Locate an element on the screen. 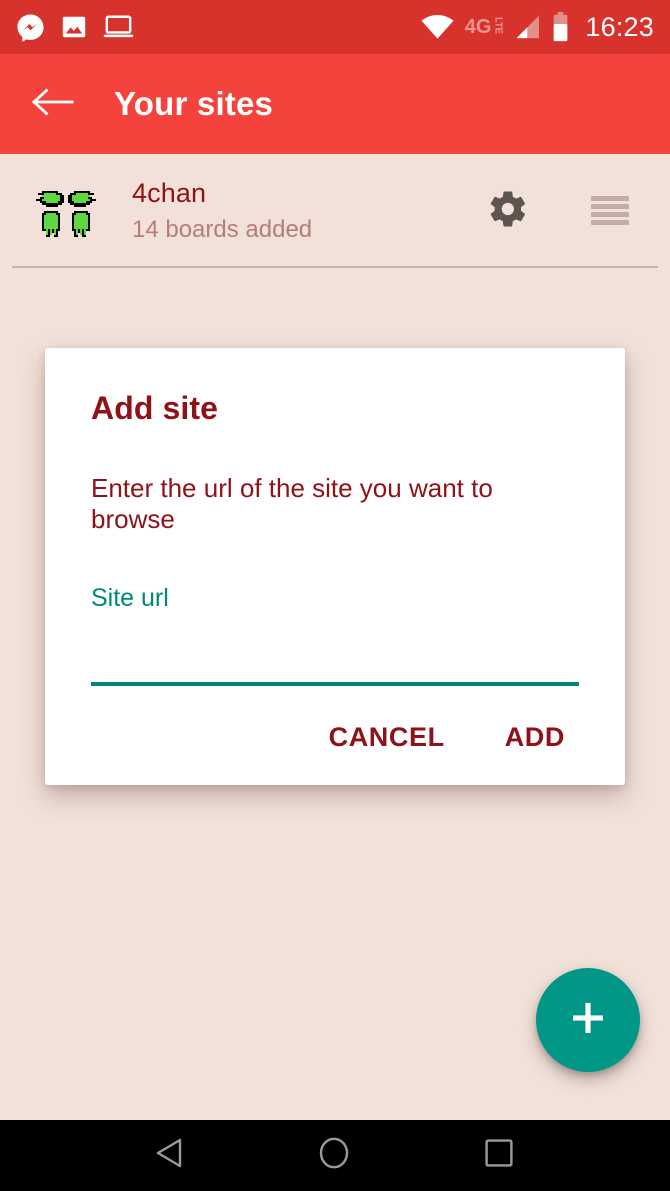  status-bar-notification-icons is located at coordinates (75, 27).